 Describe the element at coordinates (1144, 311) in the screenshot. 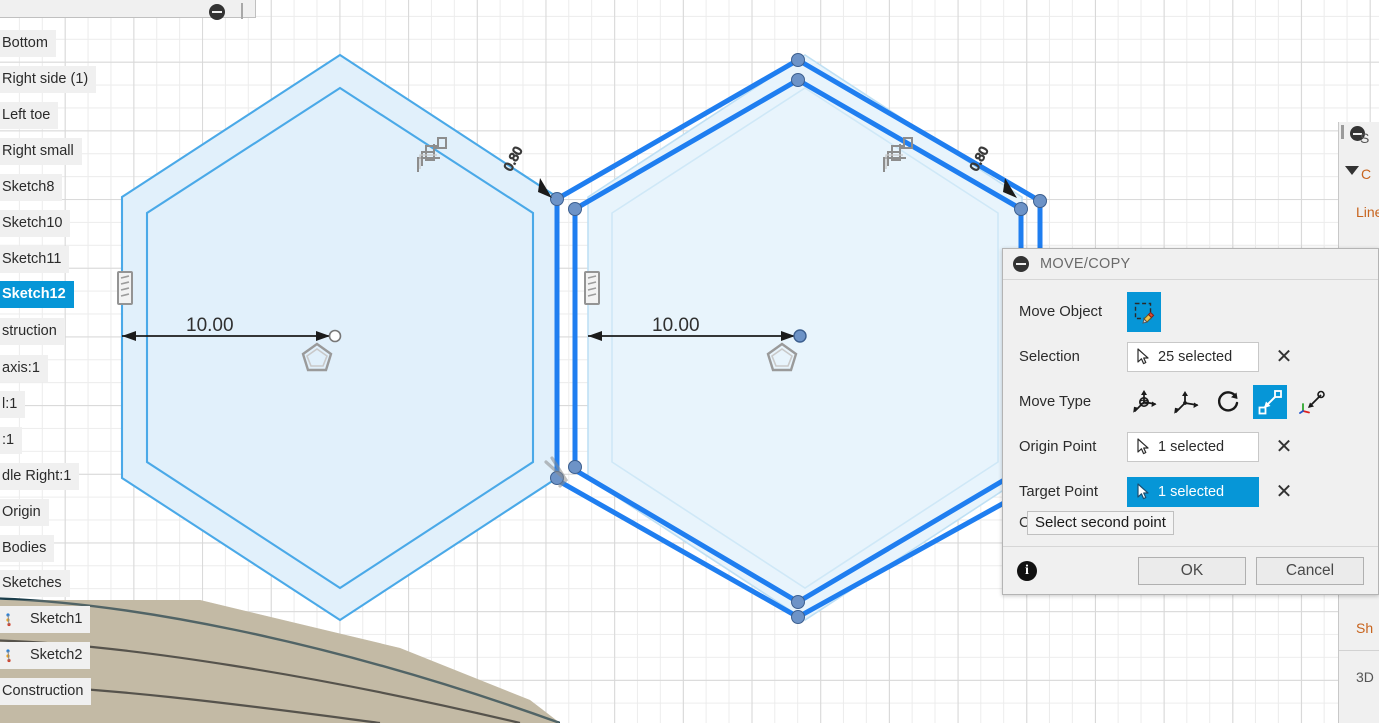

I see `sketch-object-icon` at that location.